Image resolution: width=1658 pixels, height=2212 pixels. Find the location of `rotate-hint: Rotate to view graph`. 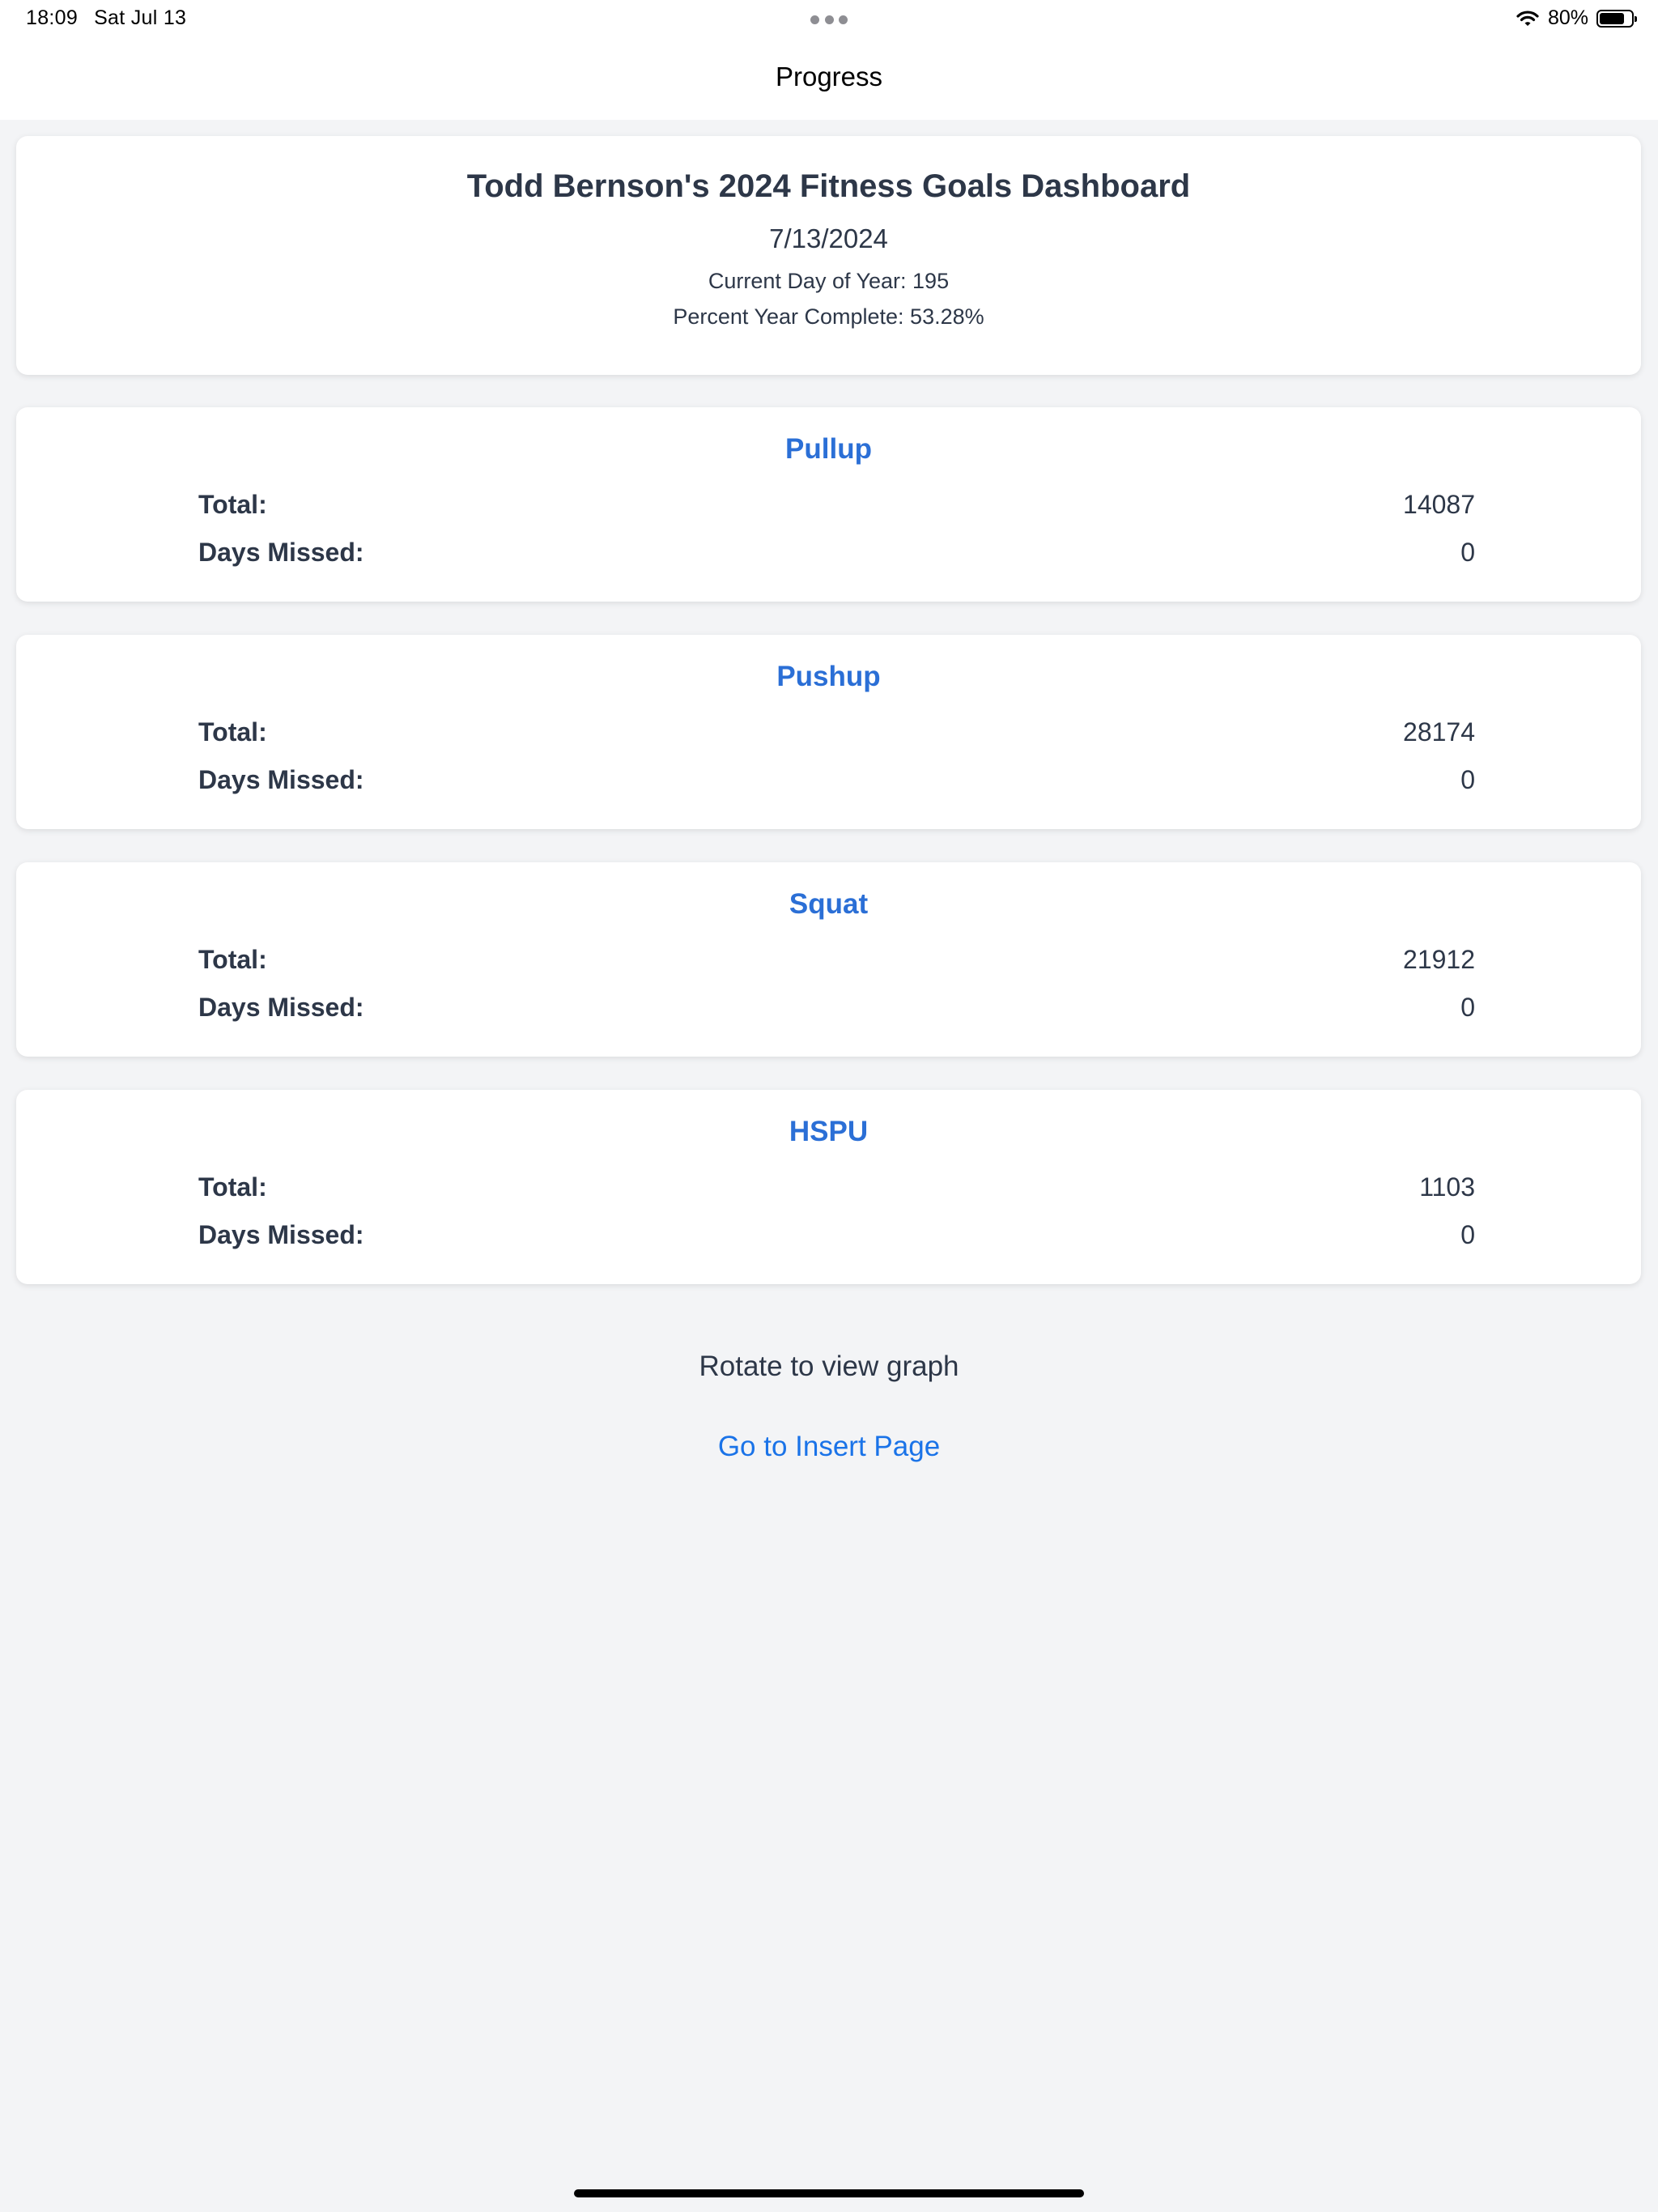

rotate-hint: Rotate to view graph is located at coordinates (829, 1366).